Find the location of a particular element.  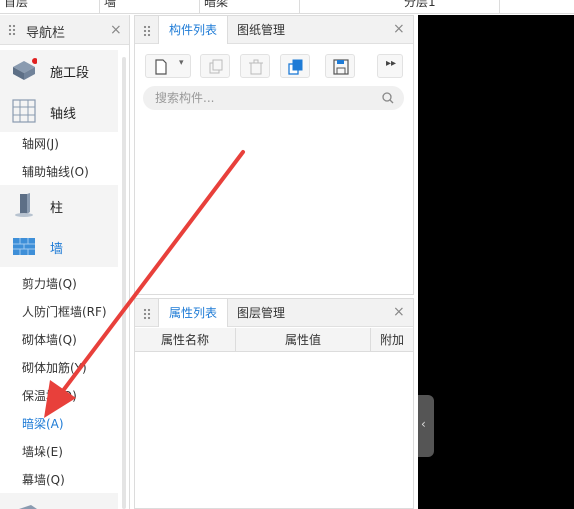

save-icon is located at coordinates (341, 67).